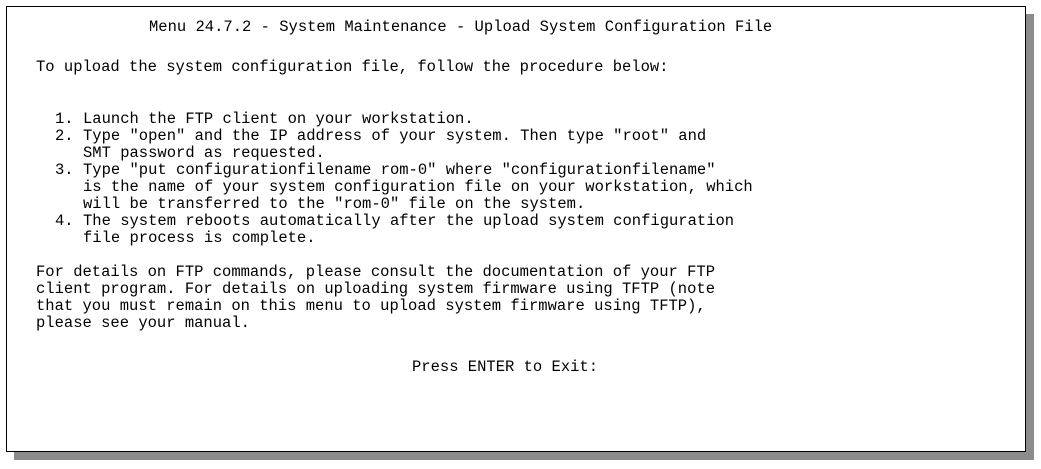 The height and width of the screenshot is (469, 1041). I want to click on details-line: please see your manual., so click(143, 323).